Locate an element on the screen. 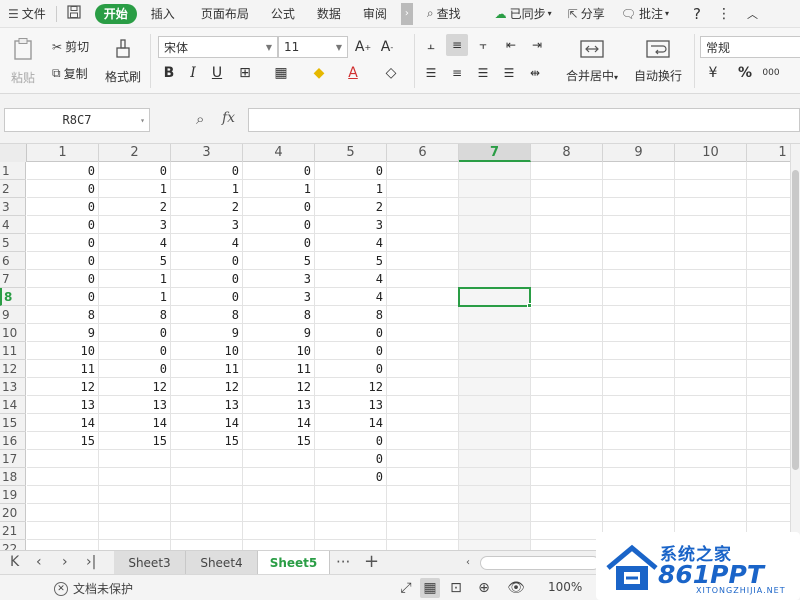 Image resolution: width=800 pixels, height=600 pixels. sheet-tab-sheet5: Sheet5 is located at coordinates (294, 563).